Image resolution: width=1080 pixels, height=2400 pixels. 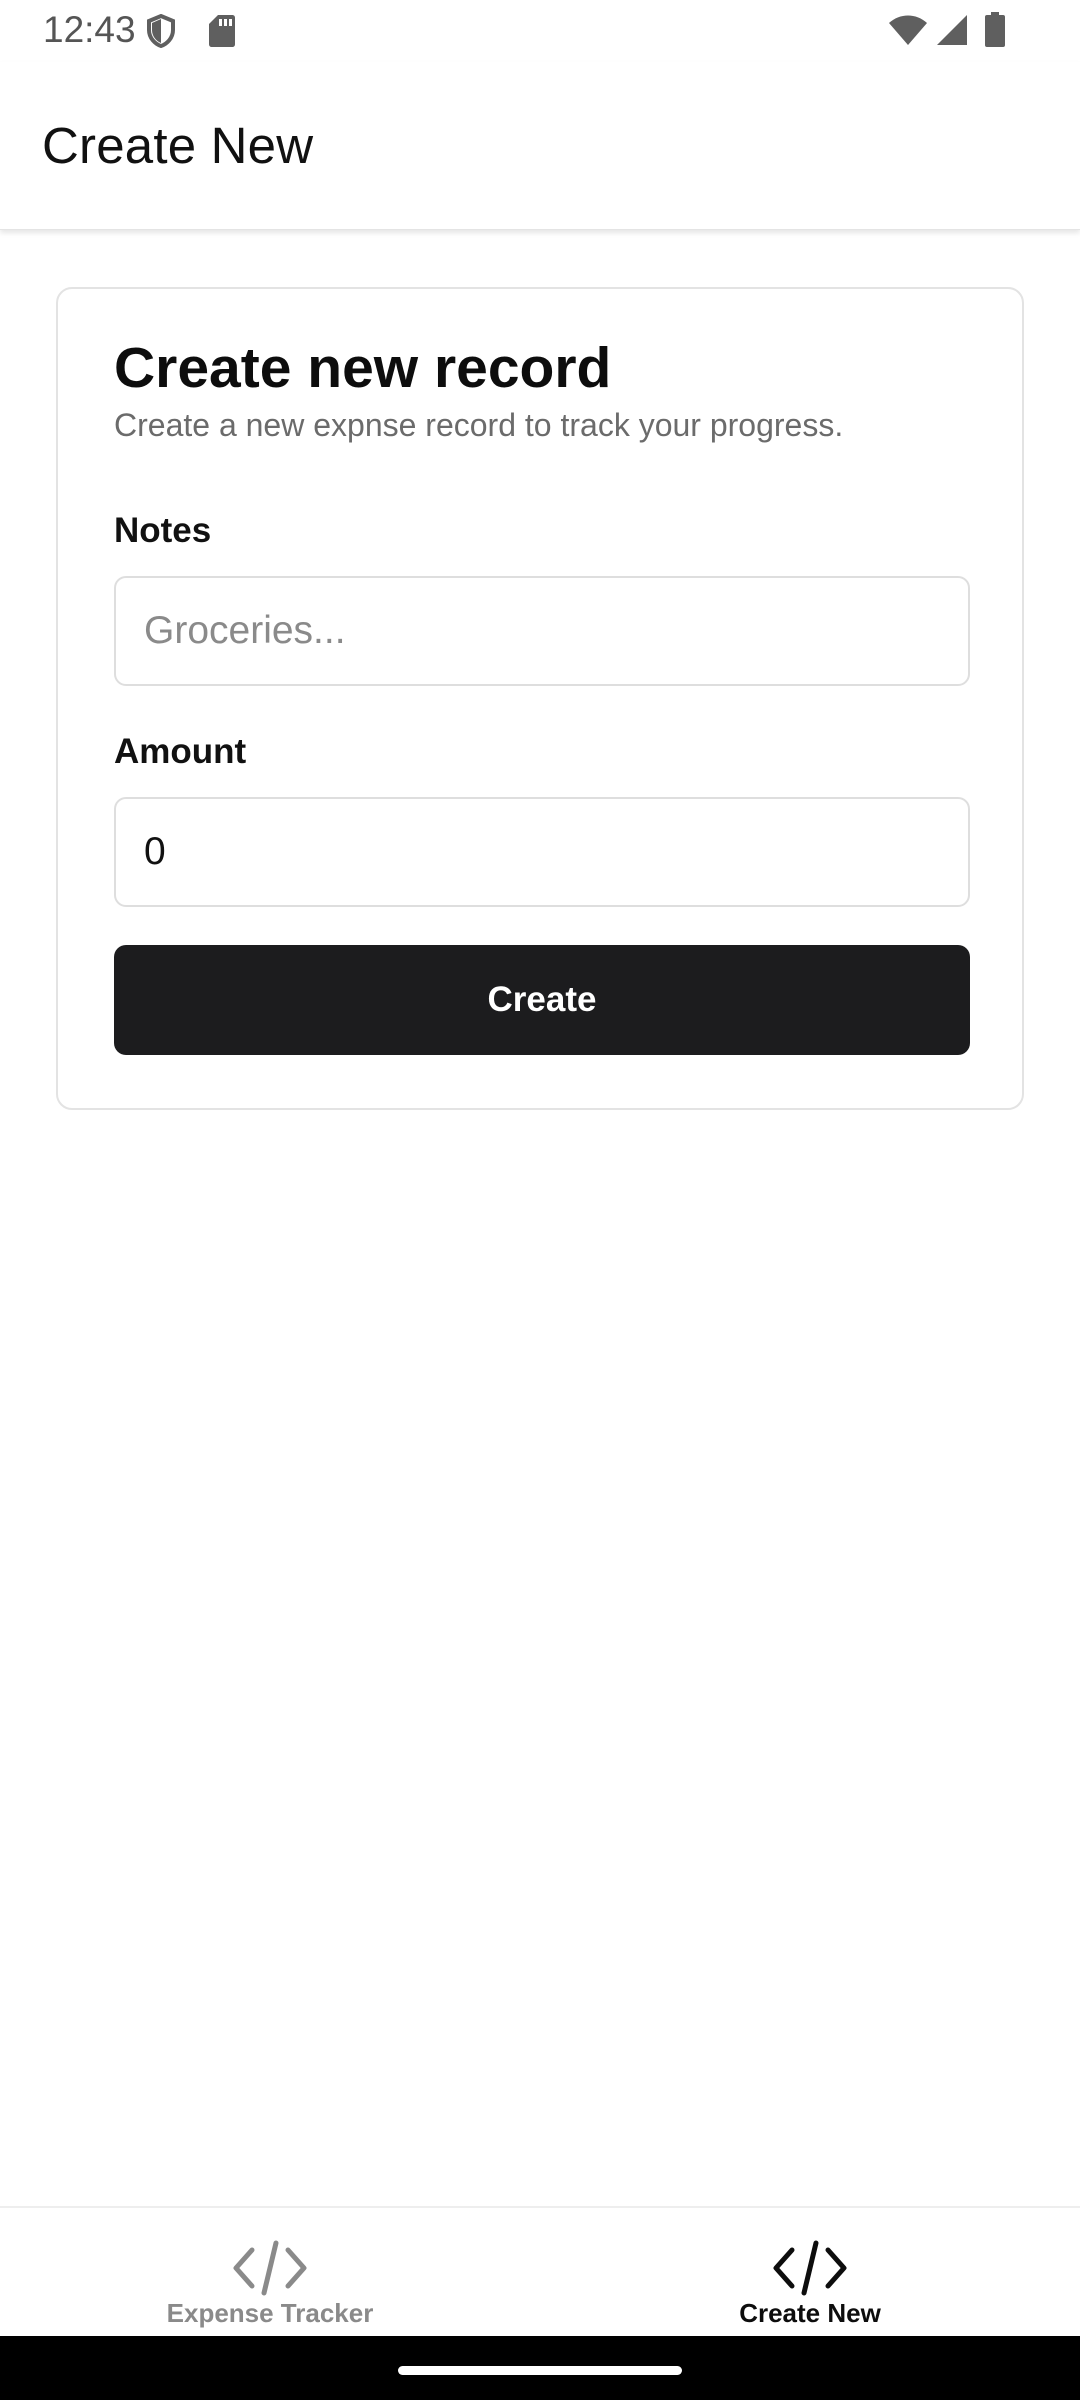 What do you see at coordinates (163, 530) in the screenshot?
I see `notes-label: Notes` at bounding box center [163, 530].